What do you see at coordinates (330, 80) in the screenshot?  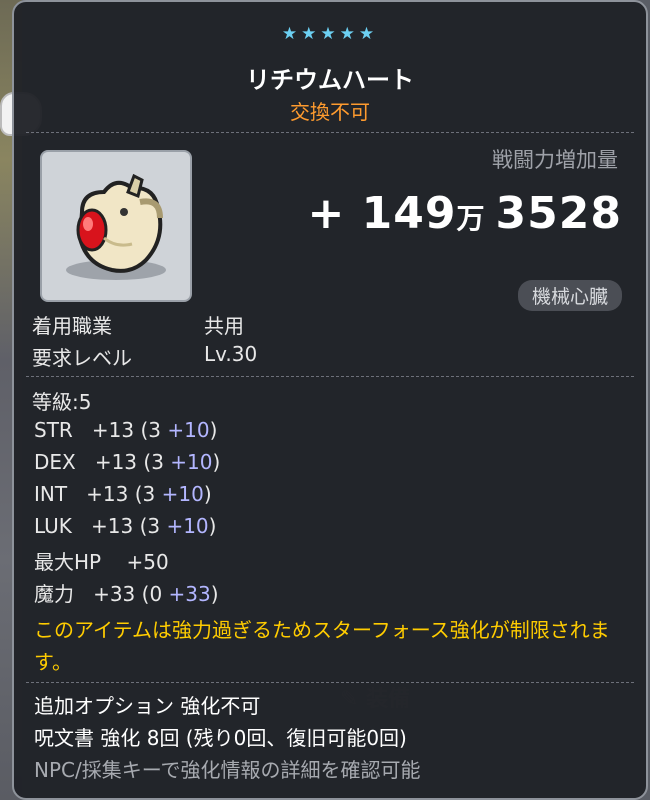 I see `item-name: リチウムハート` at bounding box center [330, 80].